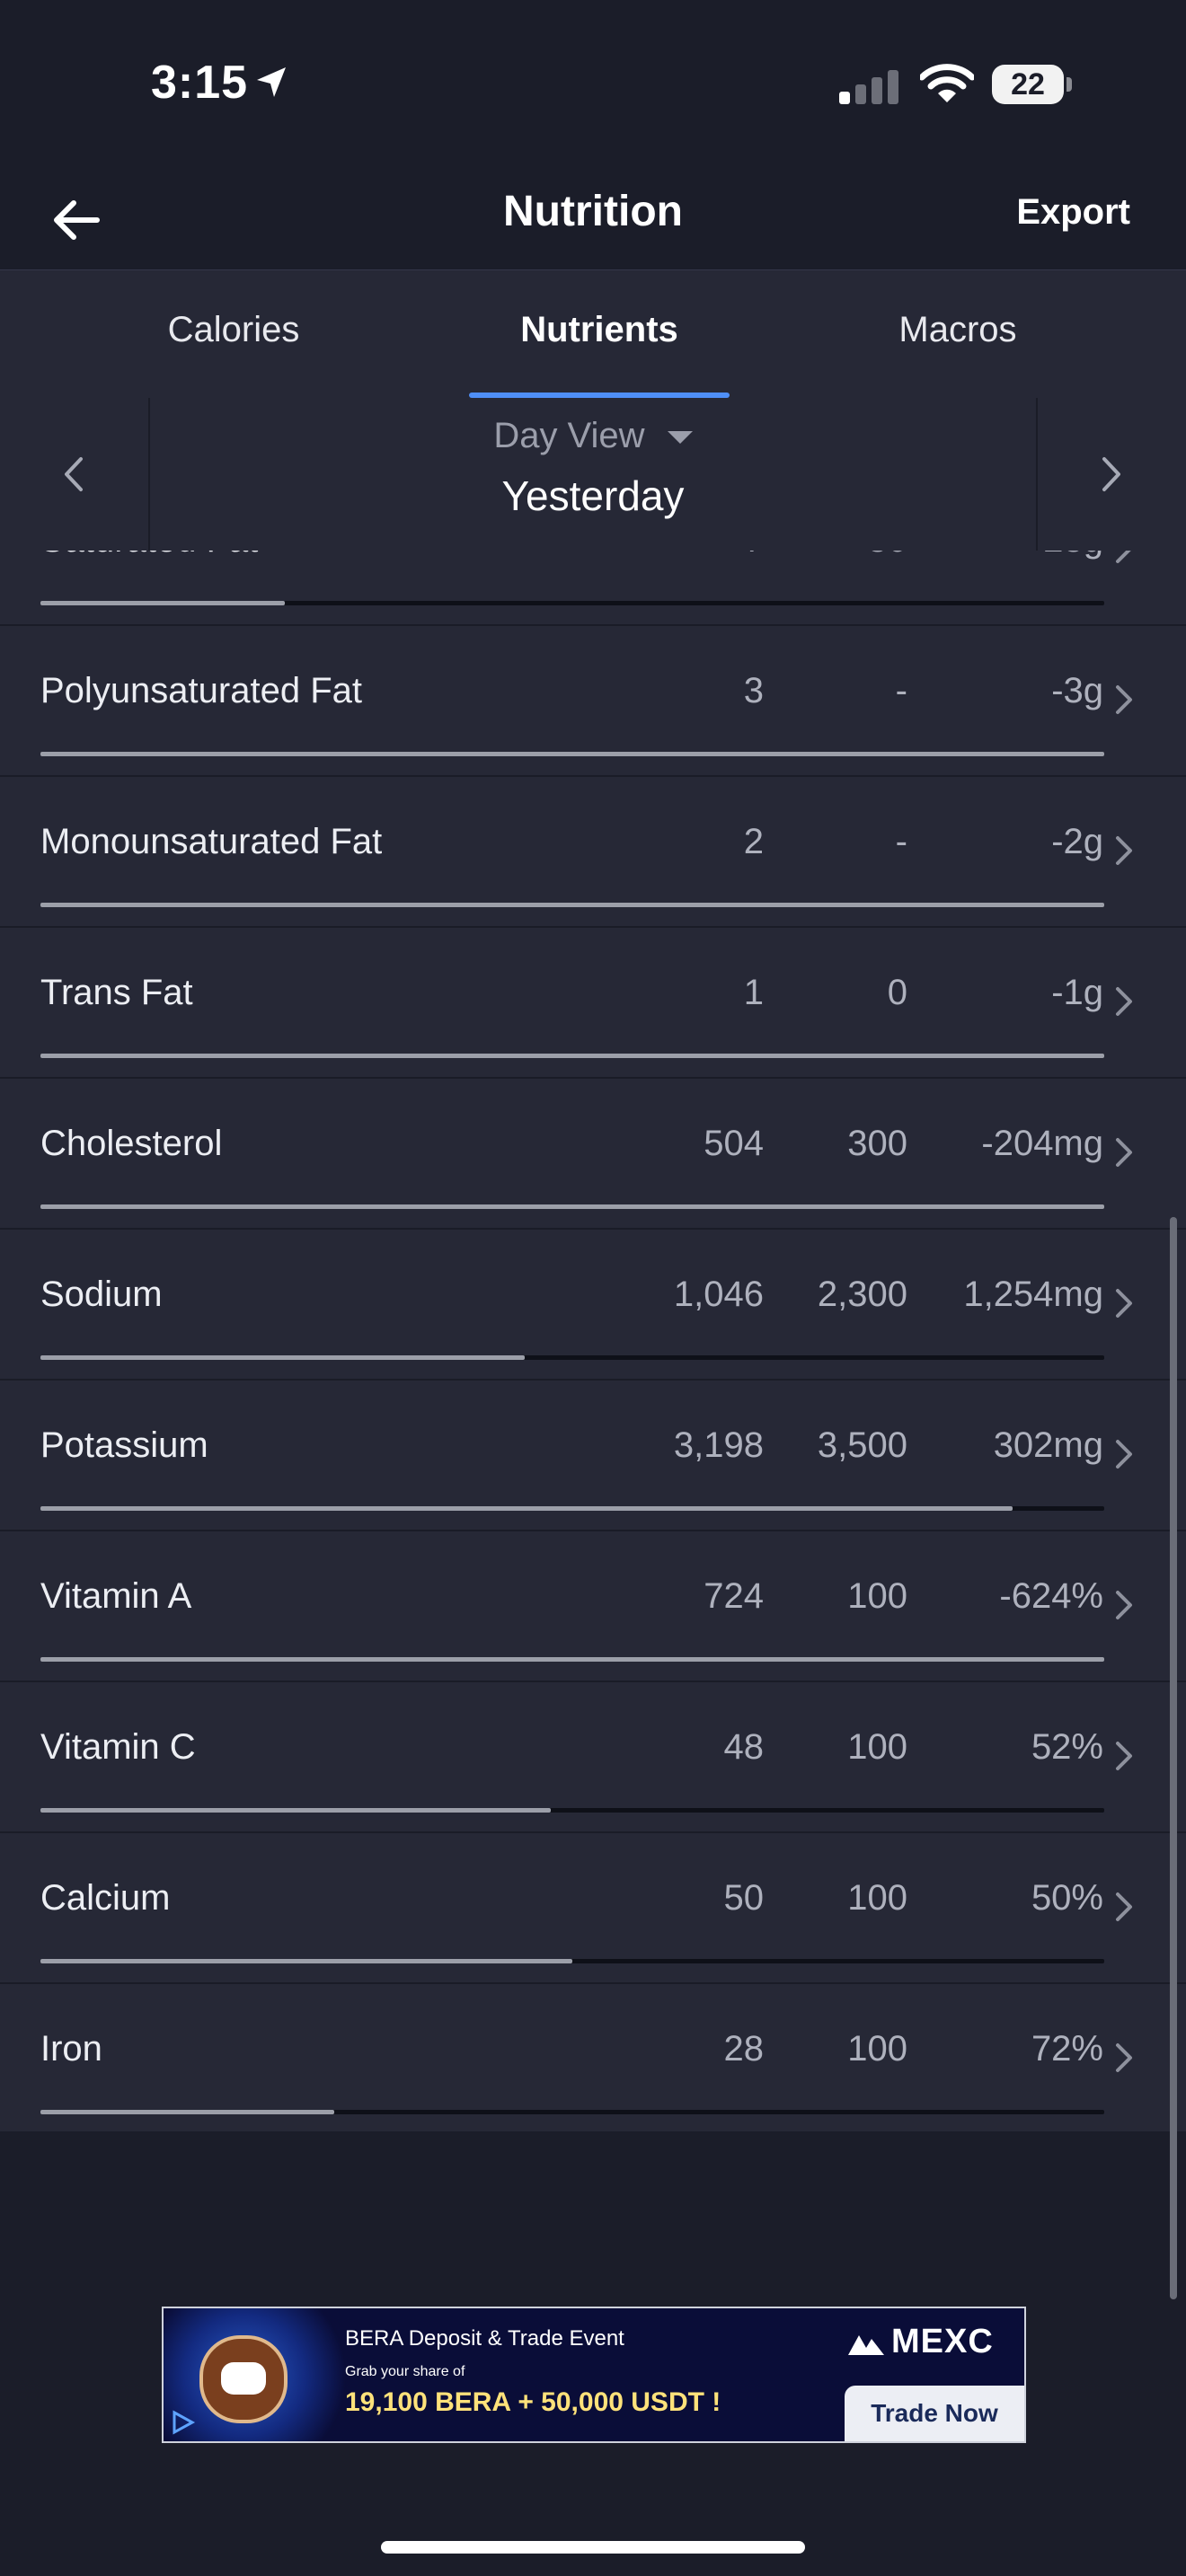 The image size is (1186, 2576). What do you see at coordinates (116, 992) in the screenshot?
I see `nutrient-name: Trans Fat` at bounding box center [116, 992].